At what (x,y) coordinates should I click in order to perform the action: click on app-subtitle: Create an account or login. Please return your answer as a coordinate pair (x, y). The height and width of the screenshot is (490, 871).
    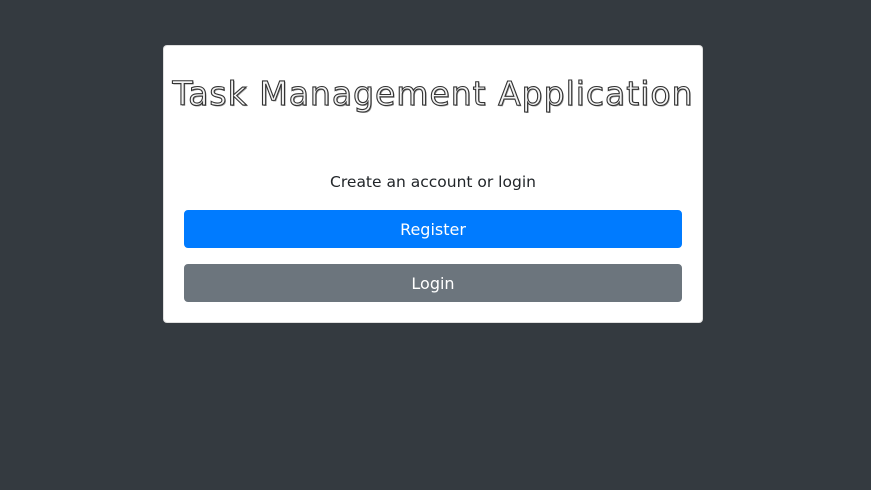
    Looking at the image, I should click on (433, 182).